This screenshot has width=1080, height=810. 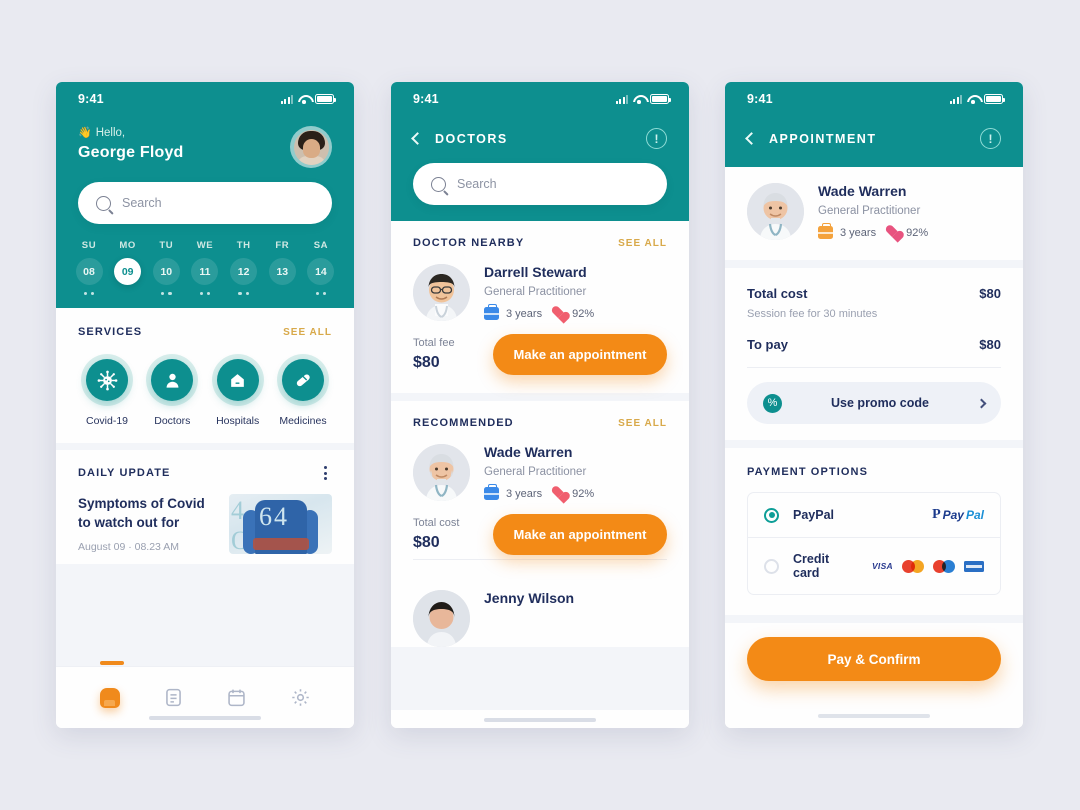 I want to click on calendar-day: TU 10, so click(x=166, y=272).